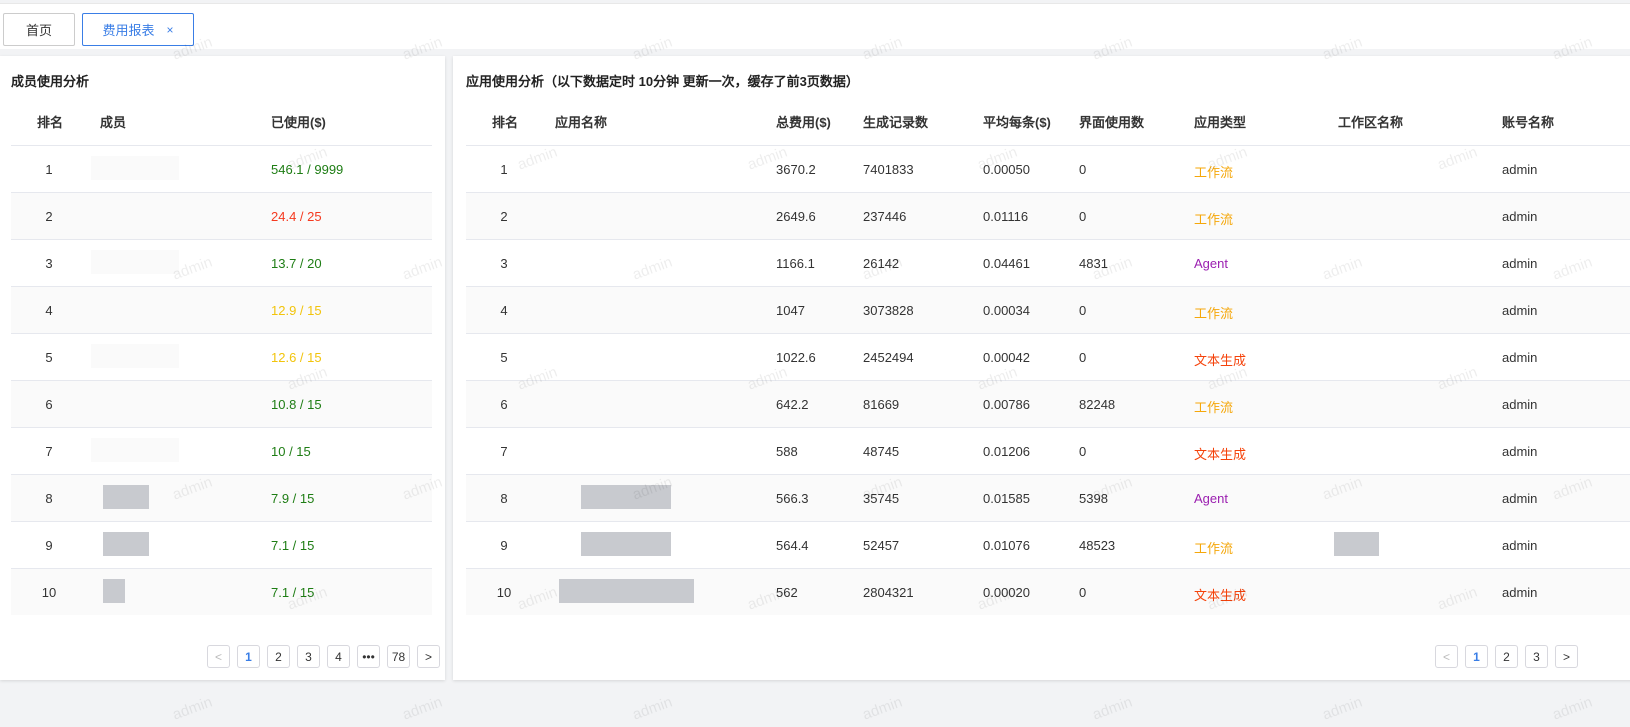 The height and width of the screenshot is (727, 1630). What do you see at coordinates (1371, 122) in the screenshot?
I see `col-workspace: 工作区名称` at bounding box center [1371, 122].